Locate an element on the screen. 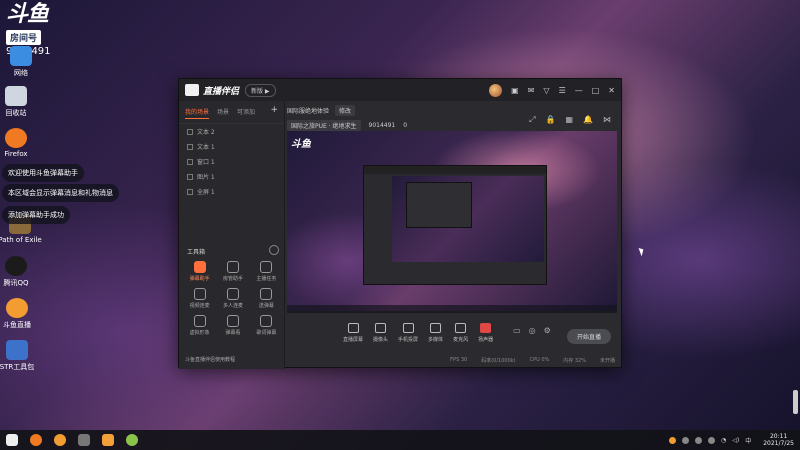 The width and height of the screenshot is (800, 450). system-tray: ◔ ◁) 中 20:11 2021/7/25 is located at coordinates (731, 440).